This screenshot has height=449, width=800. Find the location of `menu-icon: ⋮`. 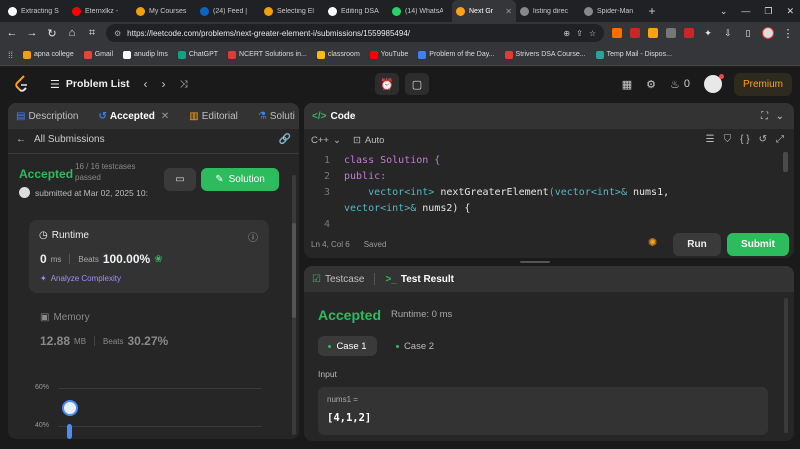

menu-icon: ⋮ is located at coordinates (788, 33).